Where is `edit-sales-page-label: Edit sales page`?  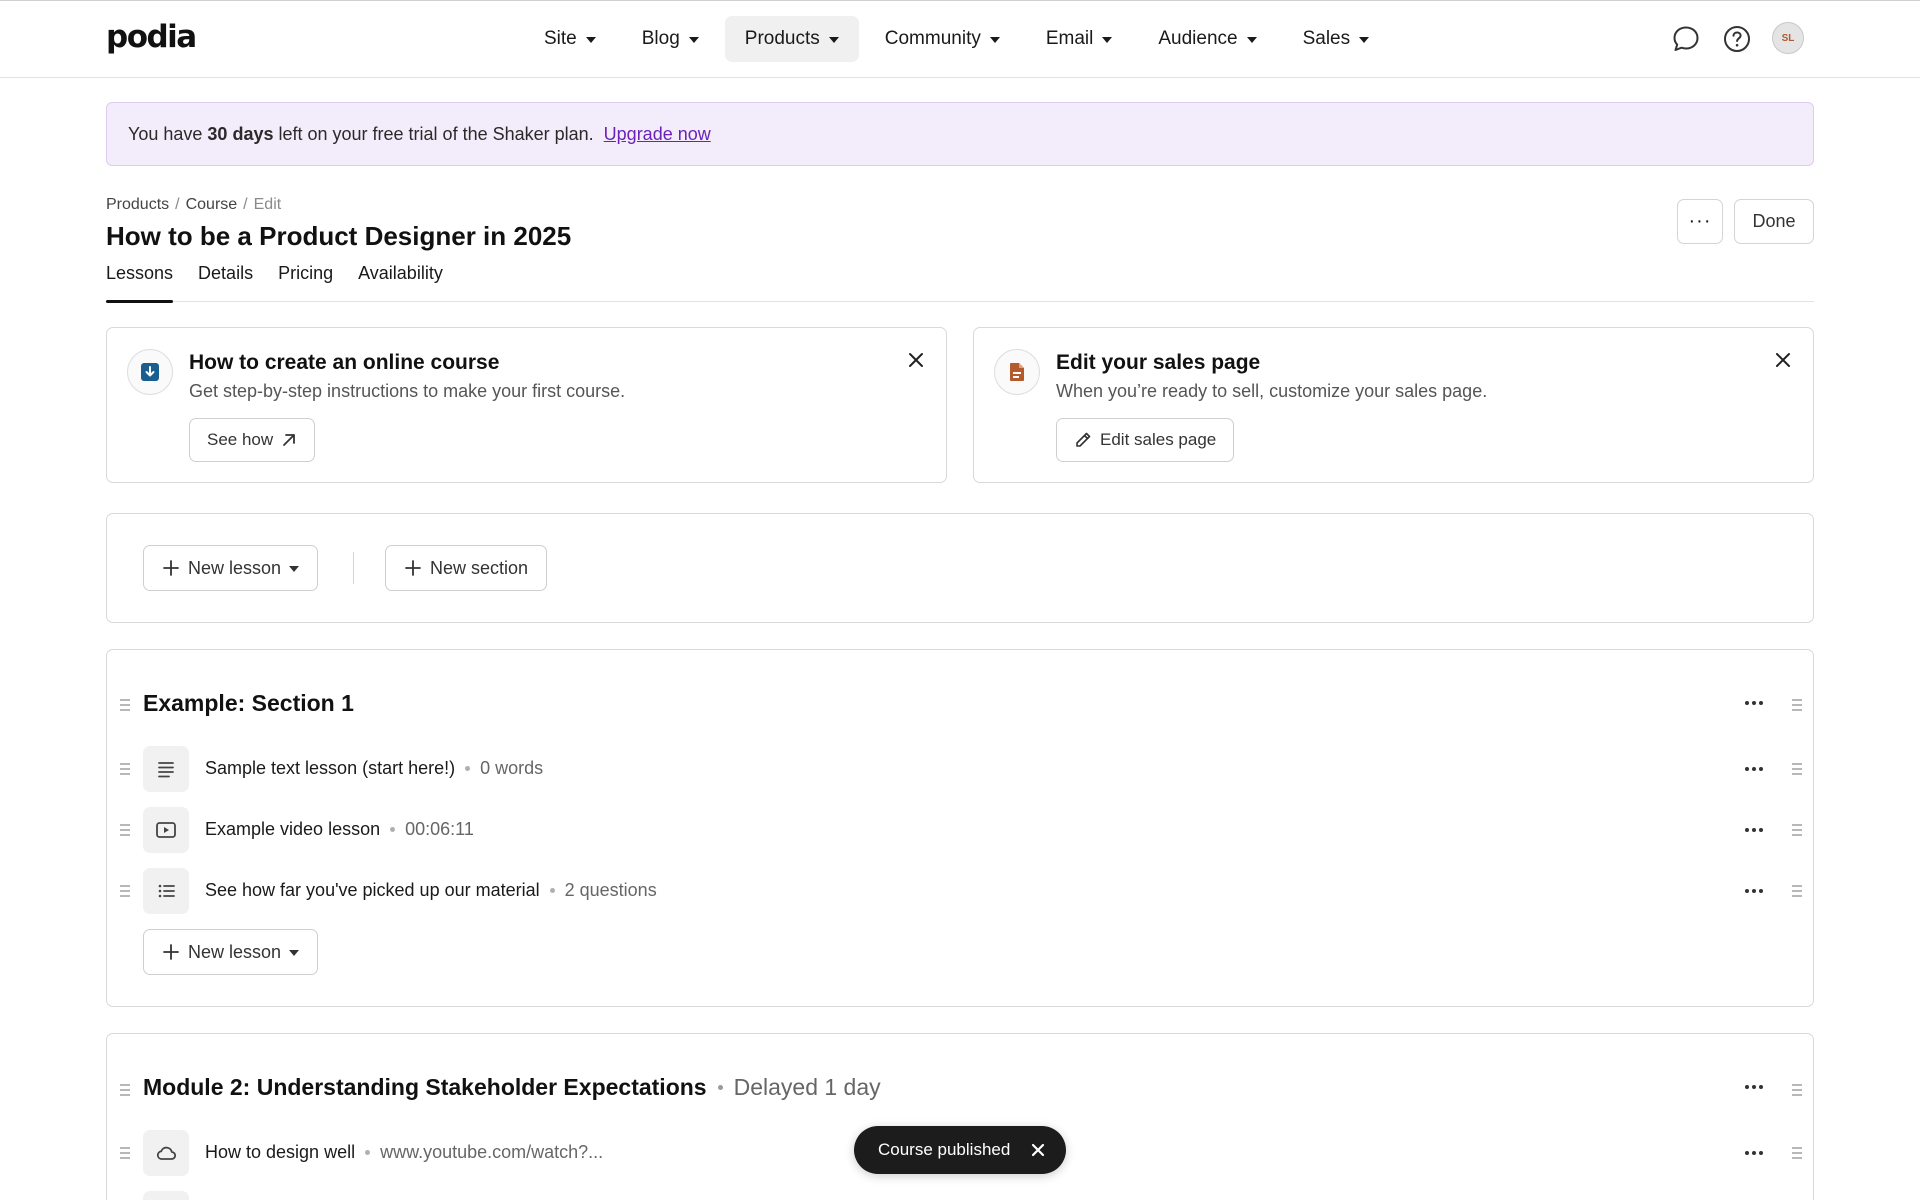 edit-sales-page-label: Edit sales page is located at coordinates (1158, 439).